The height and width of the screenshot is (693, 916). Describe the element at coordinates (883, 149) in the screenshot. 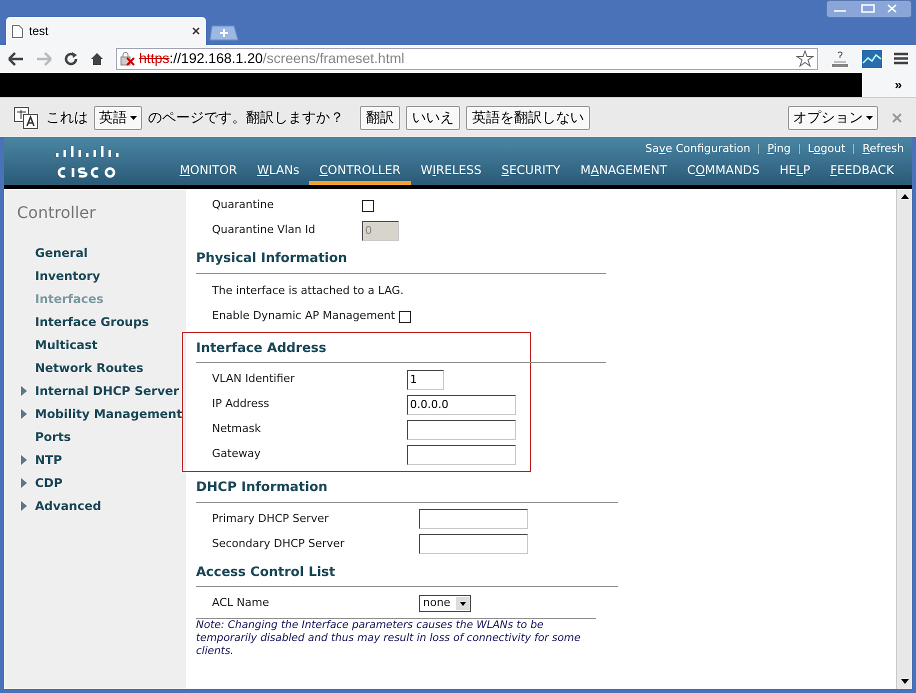

I see `header-link: Refresh` at that location.